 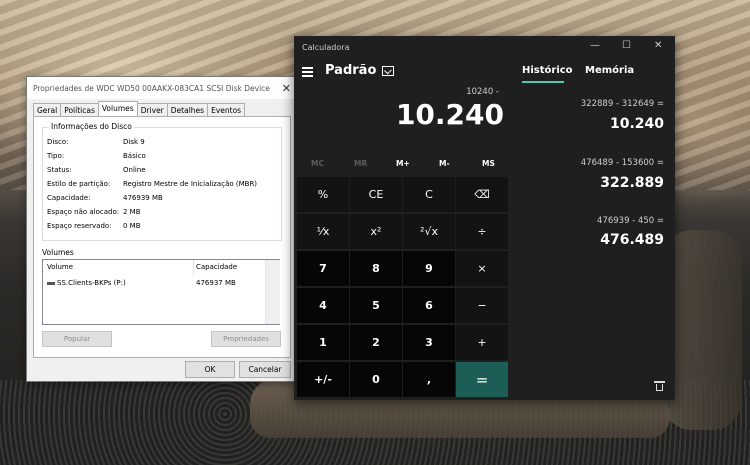 What do you see at coordinates (482, 92) in the screenshot?
I see `expression-display: 10240 -` at bounding box center [482, 92].